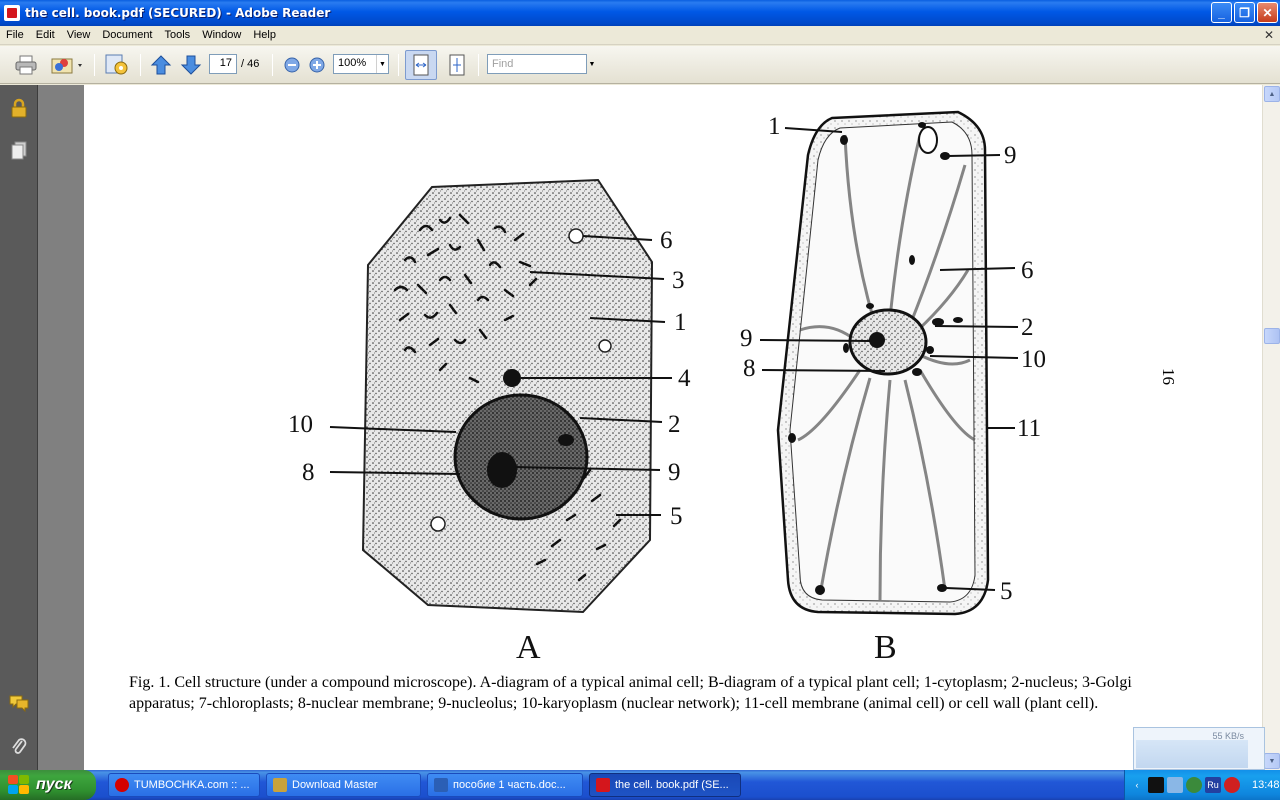 Image resolution: width=1280 pixels, height=800 pixels. I want to click on label-a-5: 5, so click(676, 516).